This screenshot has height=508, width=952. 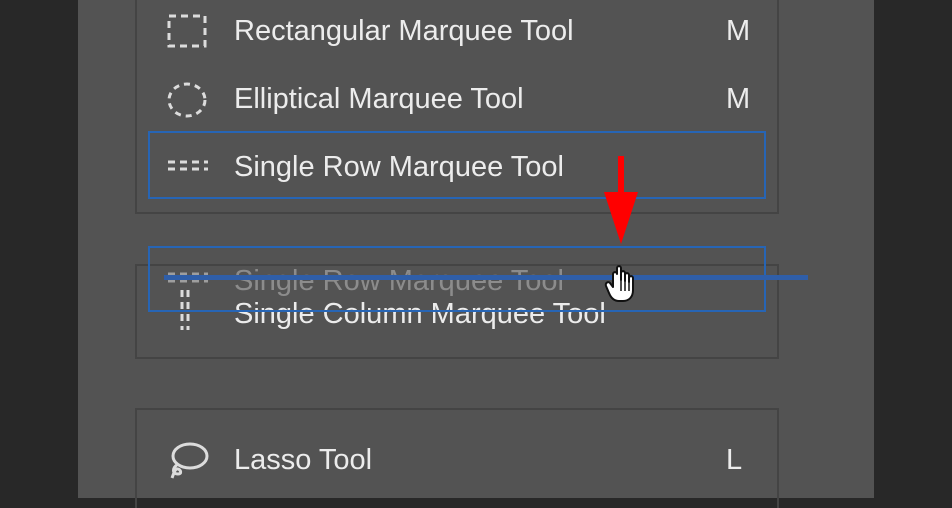 What do you see at coordinates (476, 458) in the screenshot?
I see `tool-item-lasso: Lasso Tool L` at bounding box center [476, 458].